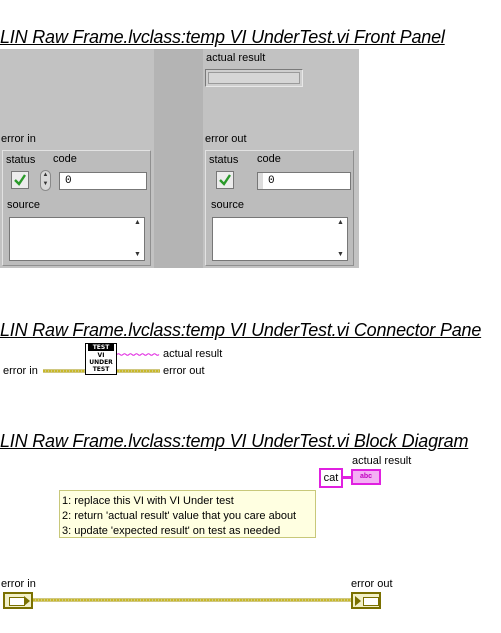 Image resolution: width=501 pixels, height=633 pixels. Describe the element at coordinates (103, 181) in the screenshot. I see `code-input: 0` at that location.